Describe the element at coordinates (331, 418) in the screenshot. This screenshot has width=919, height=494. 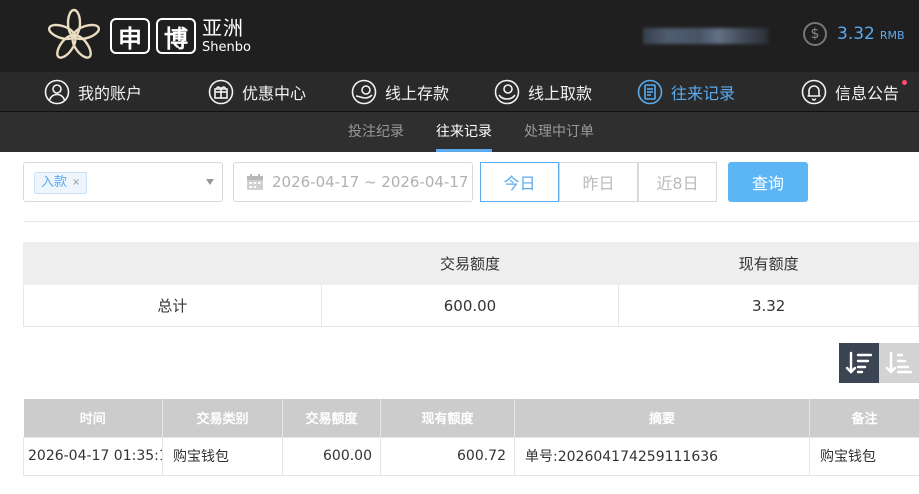
I see `col-header-amount: 交易额度` at that location.